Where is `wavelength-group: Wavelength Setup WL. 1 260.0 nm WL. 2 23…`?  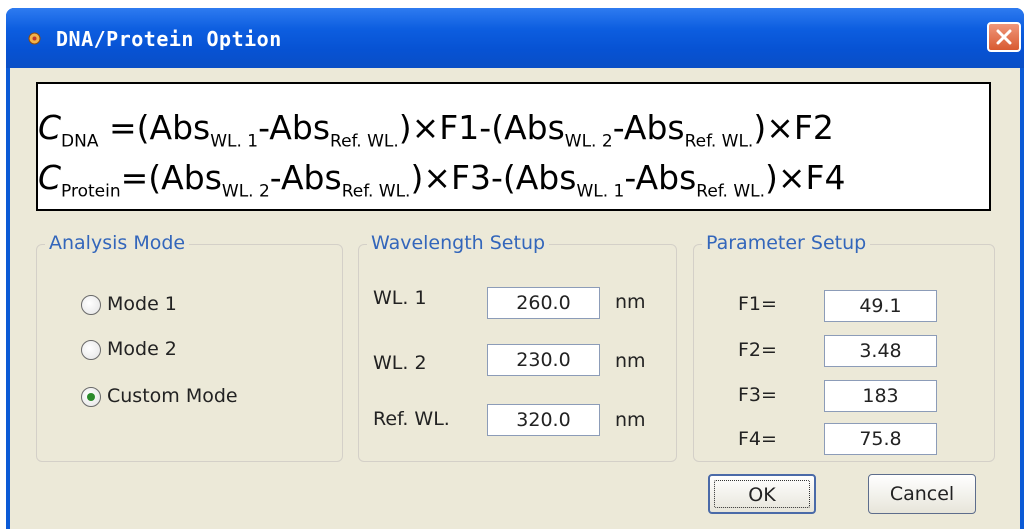 wavelength-group: Wavelength Setup WL. 1 260.0 nm WL. 2 23… is located at coordinates (517, 347).